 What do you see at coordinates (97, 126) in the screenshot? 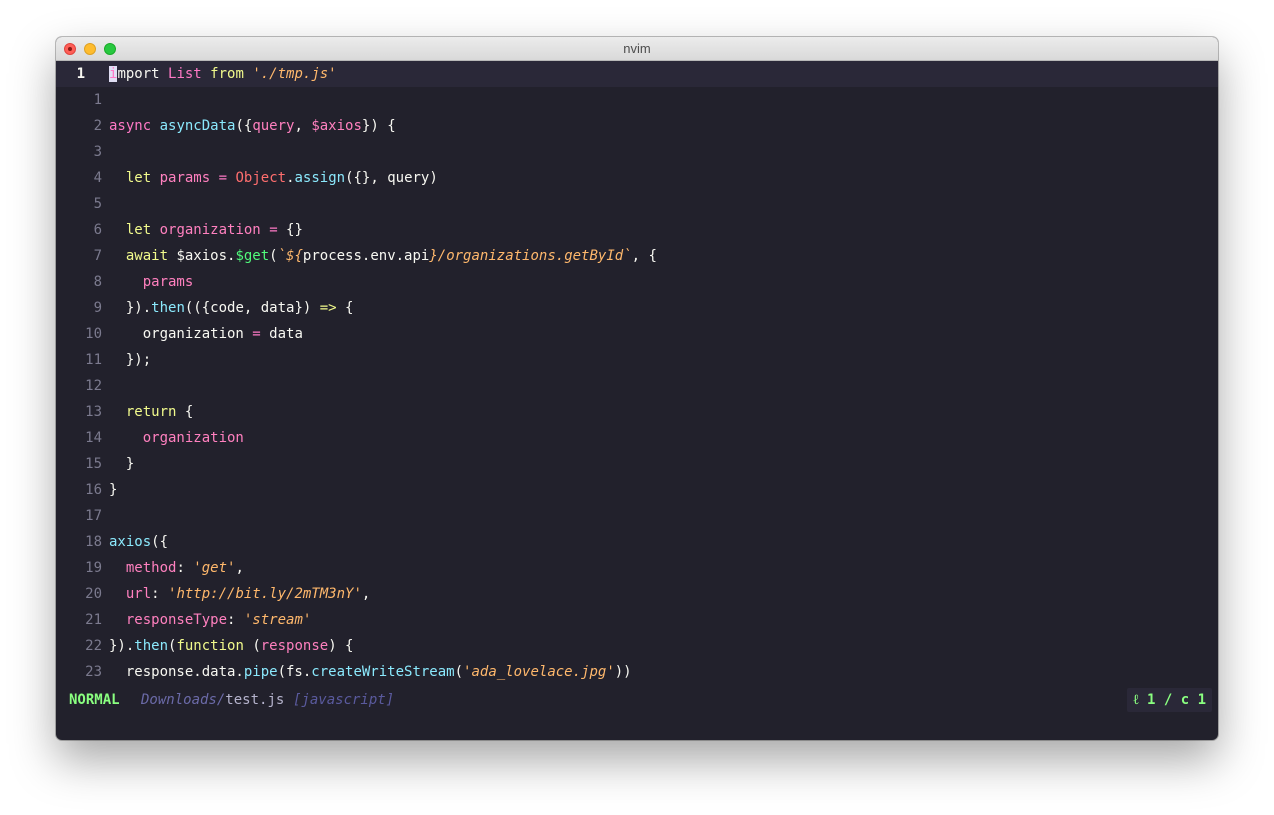
I see `line-number: 2` at bounding box center [97, 126].